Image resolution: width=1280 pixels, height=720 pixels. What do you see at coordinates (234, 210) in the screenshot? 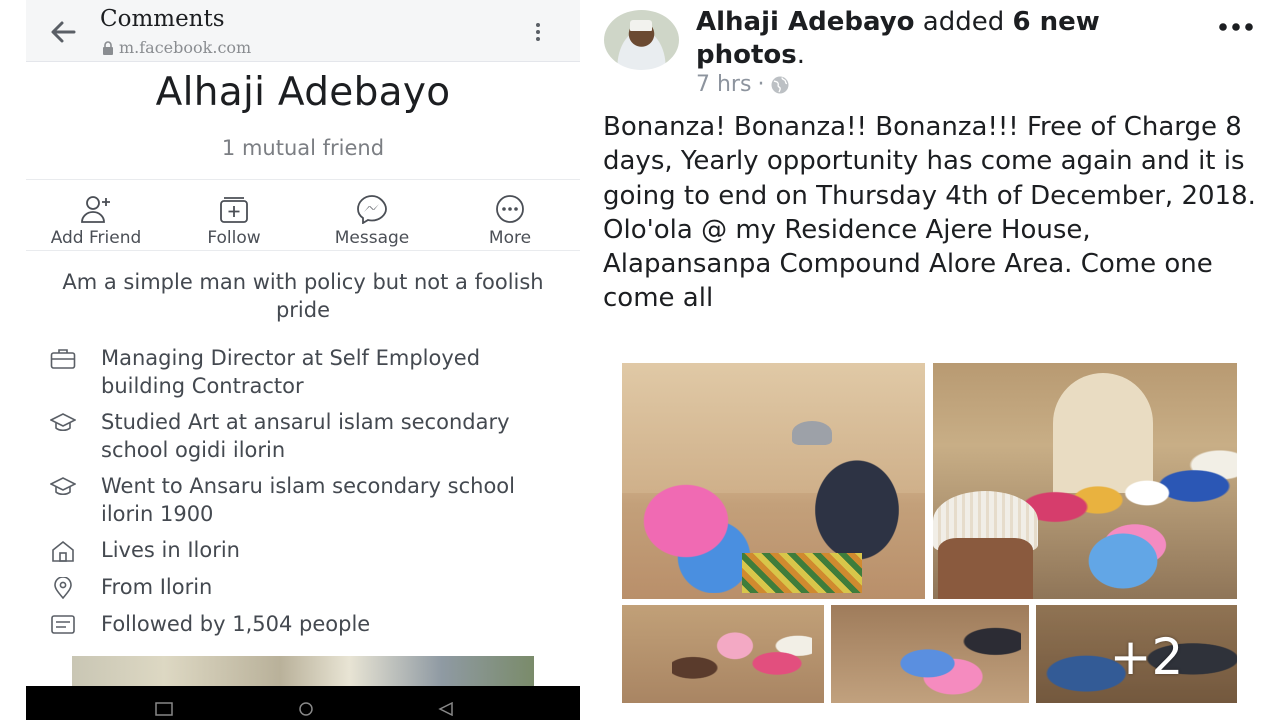
I see `follow-icon` at bounding box center [234, 210].